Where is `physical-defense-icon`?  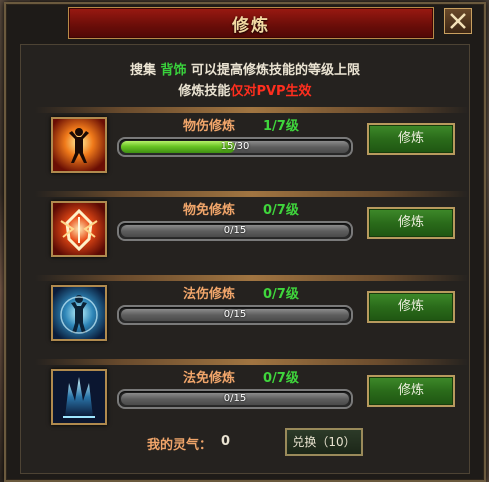
physical-defense-icon is located at coordinates (79, 229).